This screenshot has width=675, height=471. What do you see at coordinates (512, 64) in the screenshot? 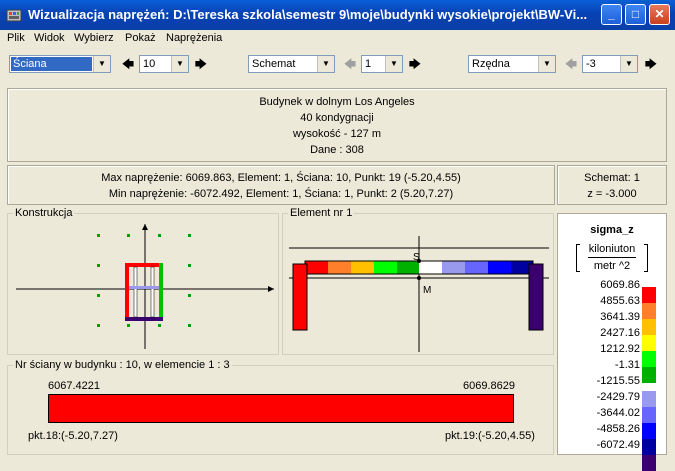
I see `ordinate-select: Rzędna ▼` at bounding box center [512, 64].